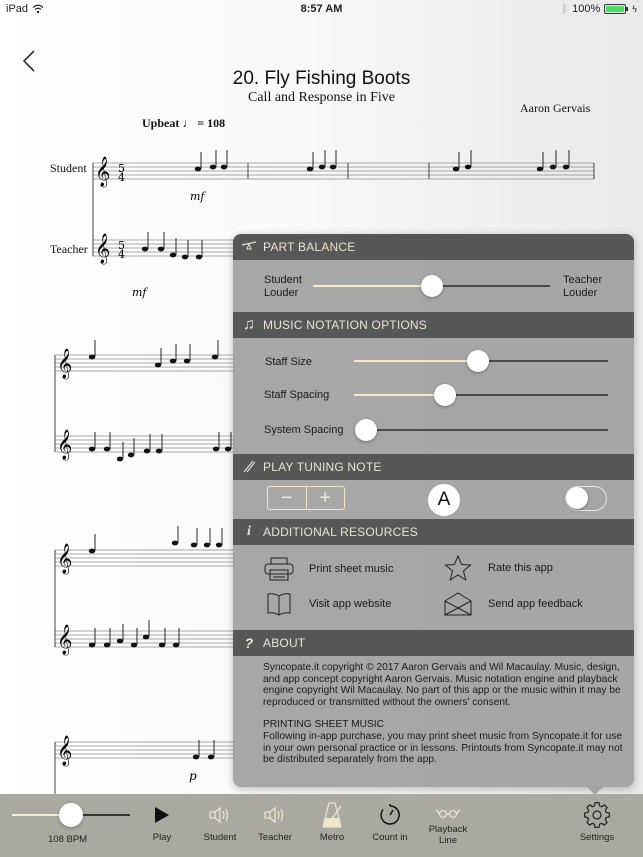  Describe the element at coordinates (279, 569) in the screenshot. I see `printer-icon` at that location.